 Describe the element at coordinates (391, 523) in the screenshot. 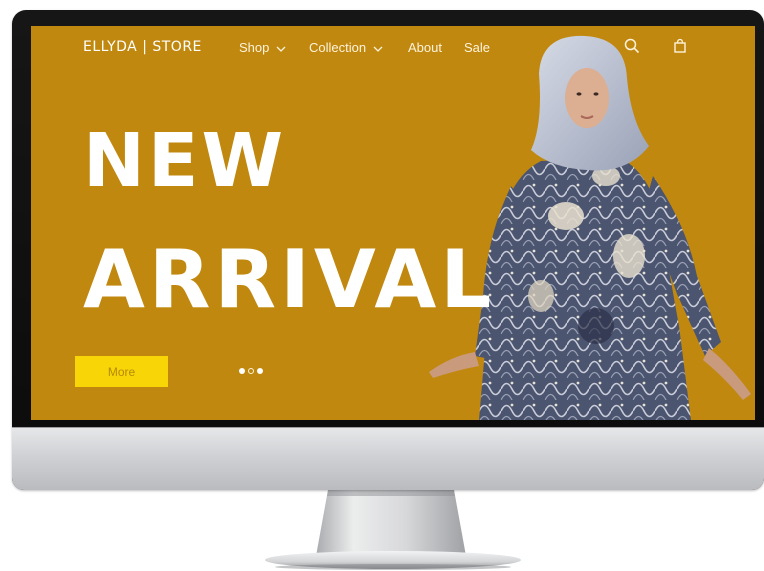

I see `monitor-stand-neck` at that location.